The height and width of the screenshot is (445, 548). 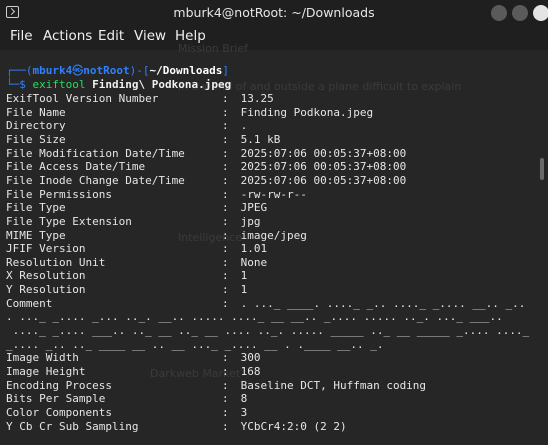 I want to click on prompt-line-1: ┌──(mburk4㉿notRoot)-[~/Downloads], so click(x=117, y=70).